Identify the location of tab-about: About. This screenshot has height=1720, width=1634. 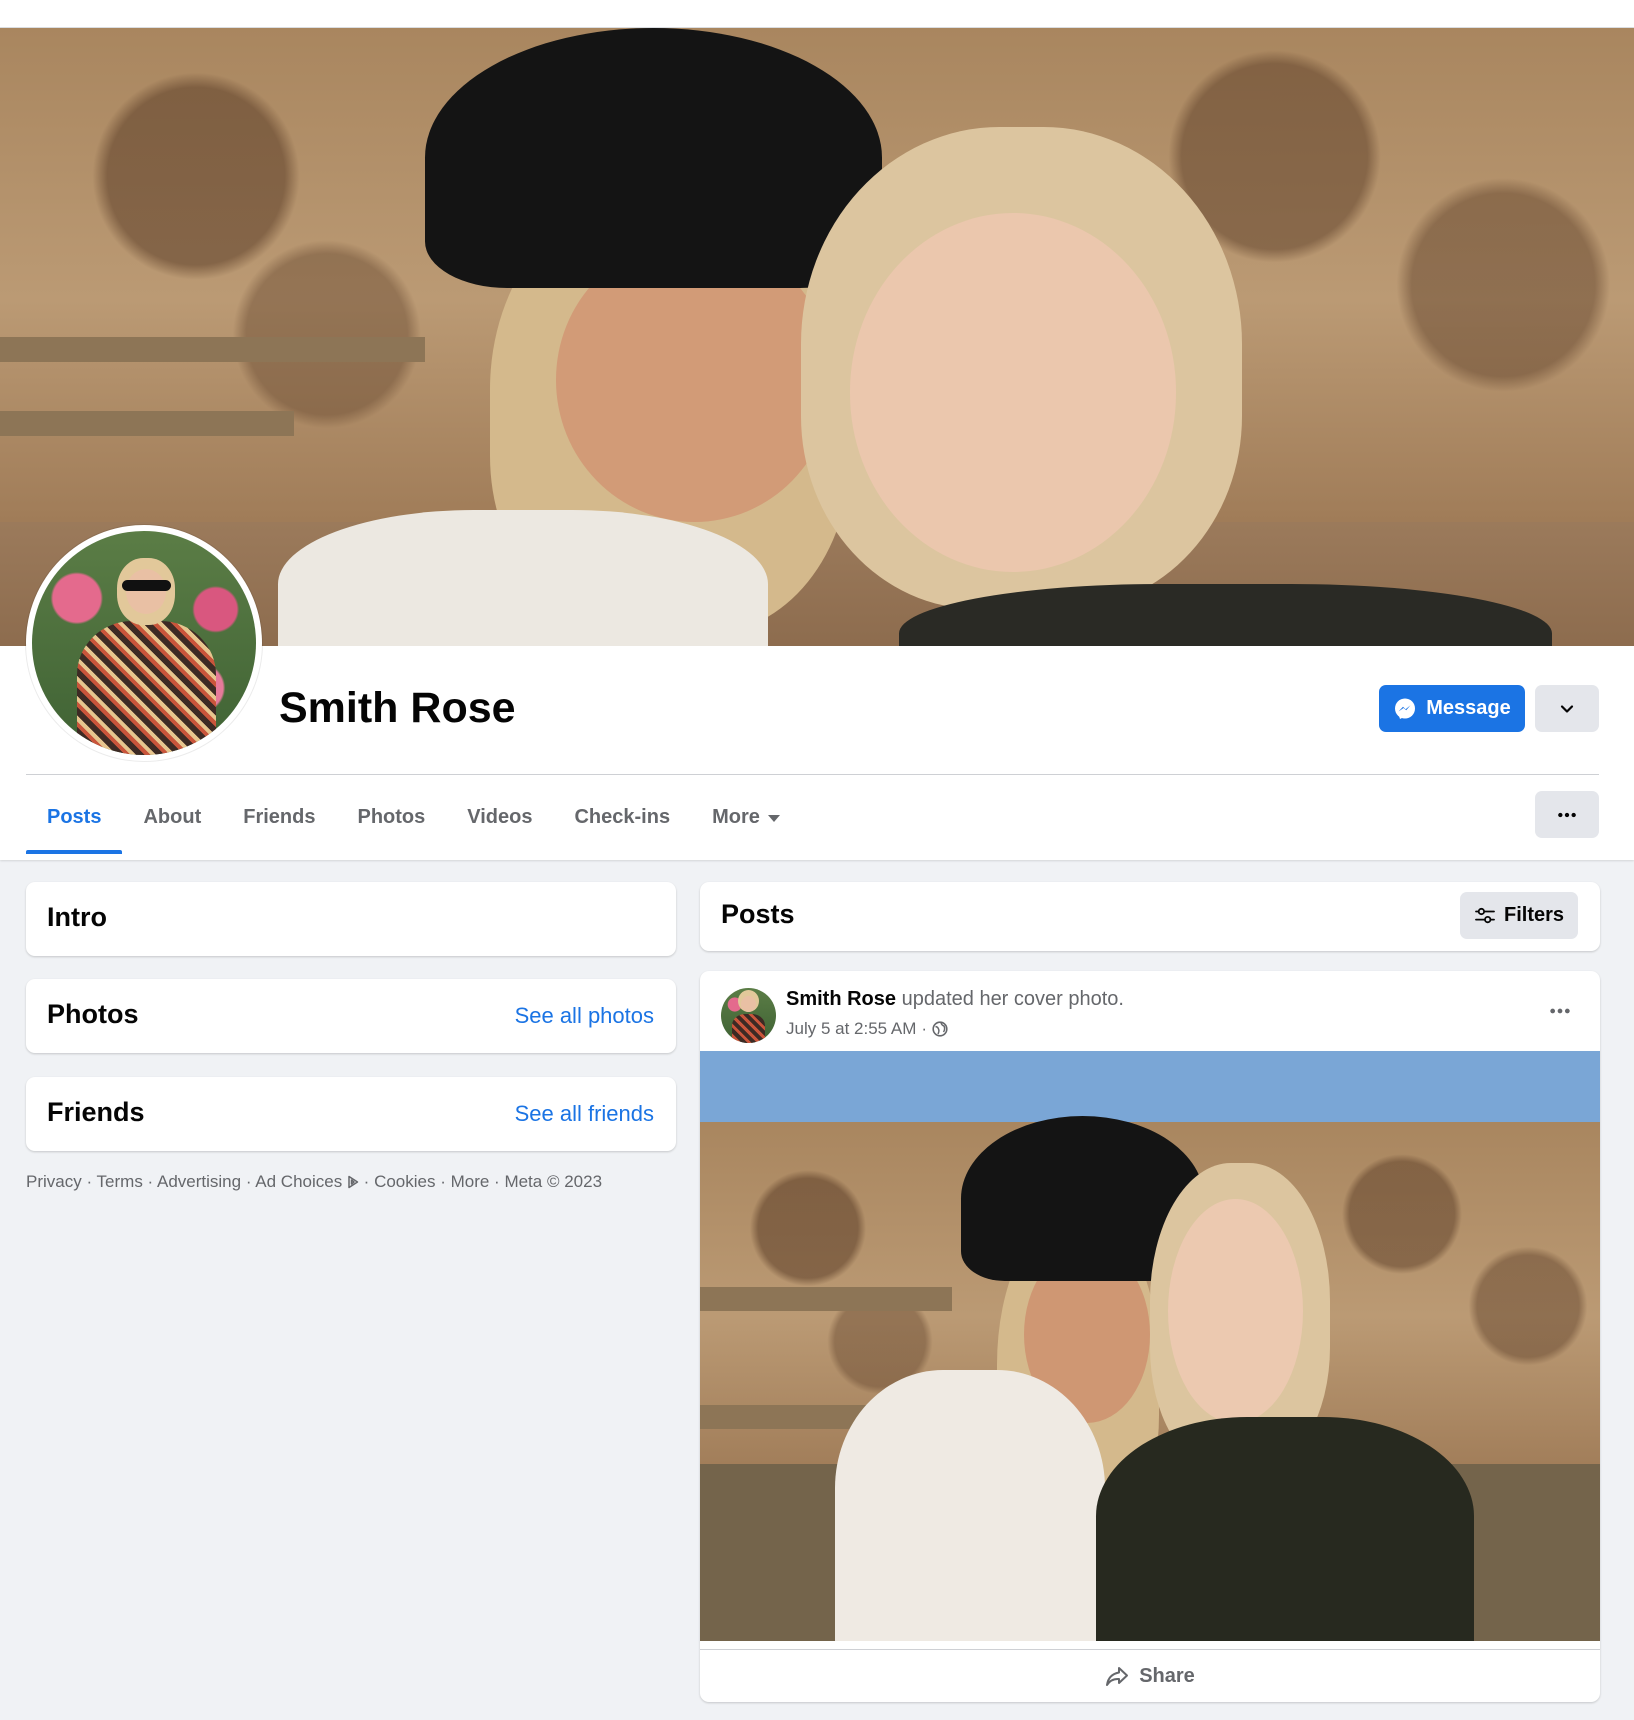
(172, 817).